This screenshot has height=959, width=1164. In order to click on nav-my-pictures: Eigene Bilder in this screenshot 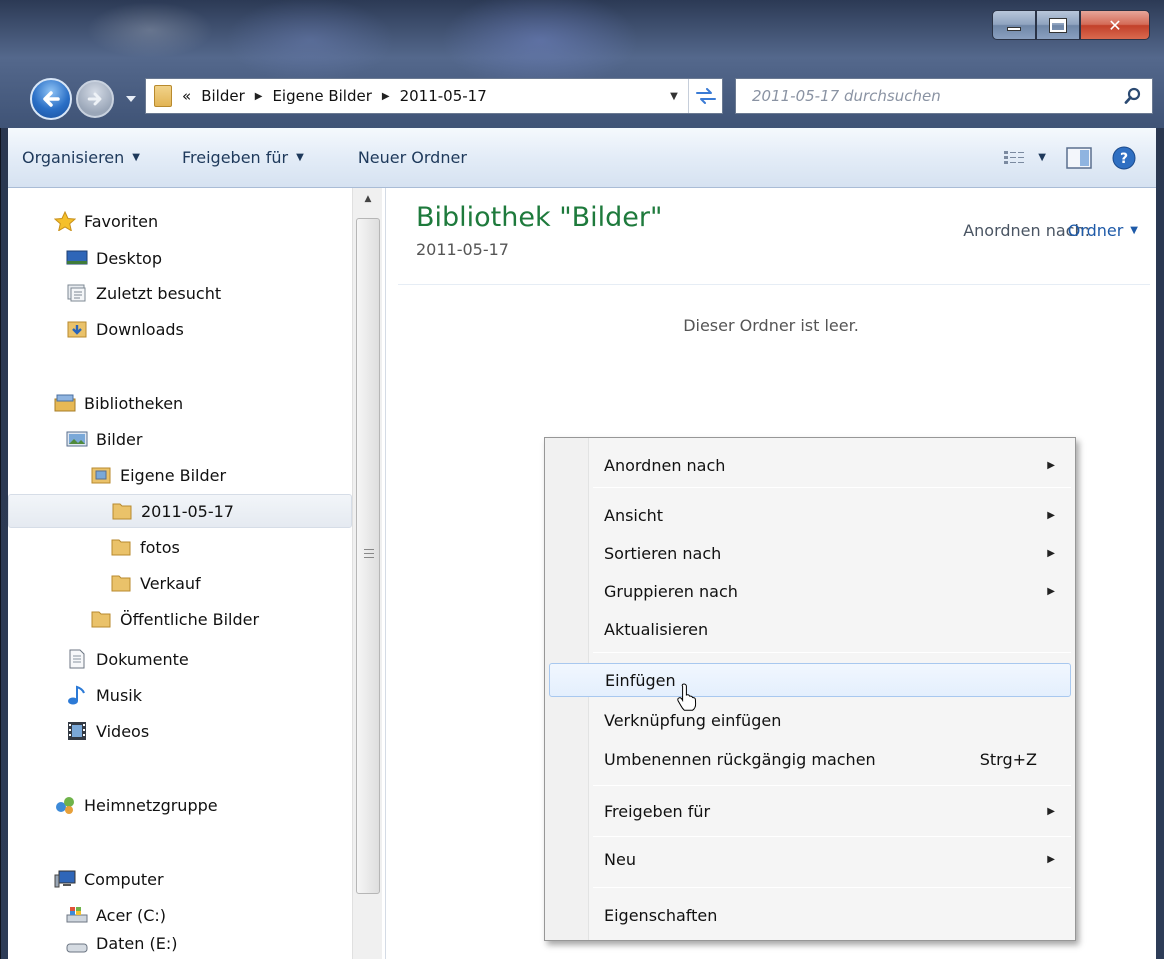, I will do `click(158, 475)`.